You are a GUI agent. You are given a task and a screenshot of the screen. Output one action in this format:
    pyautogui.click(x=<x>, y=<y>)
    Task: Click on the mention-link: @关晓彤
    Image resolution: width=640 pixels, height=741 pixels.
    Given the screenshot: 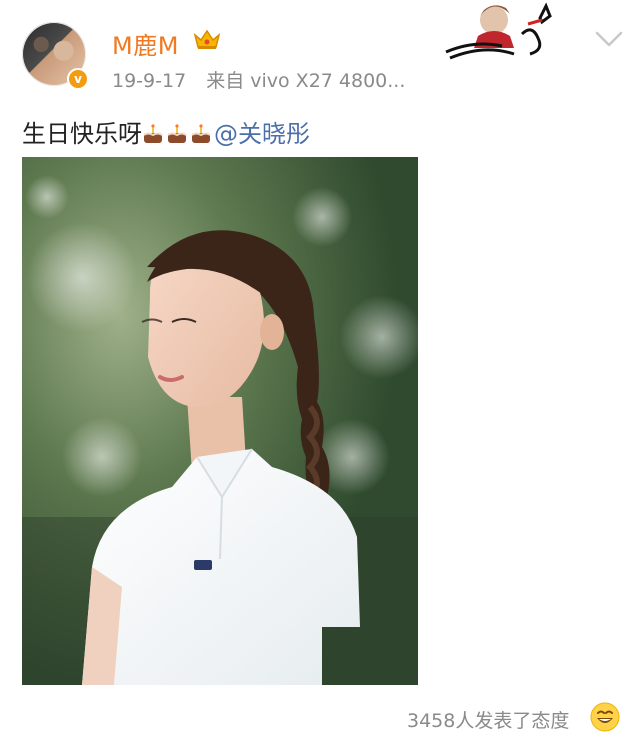 What is the action you would take?
    pyautogui.click(x=262, y=134)
    